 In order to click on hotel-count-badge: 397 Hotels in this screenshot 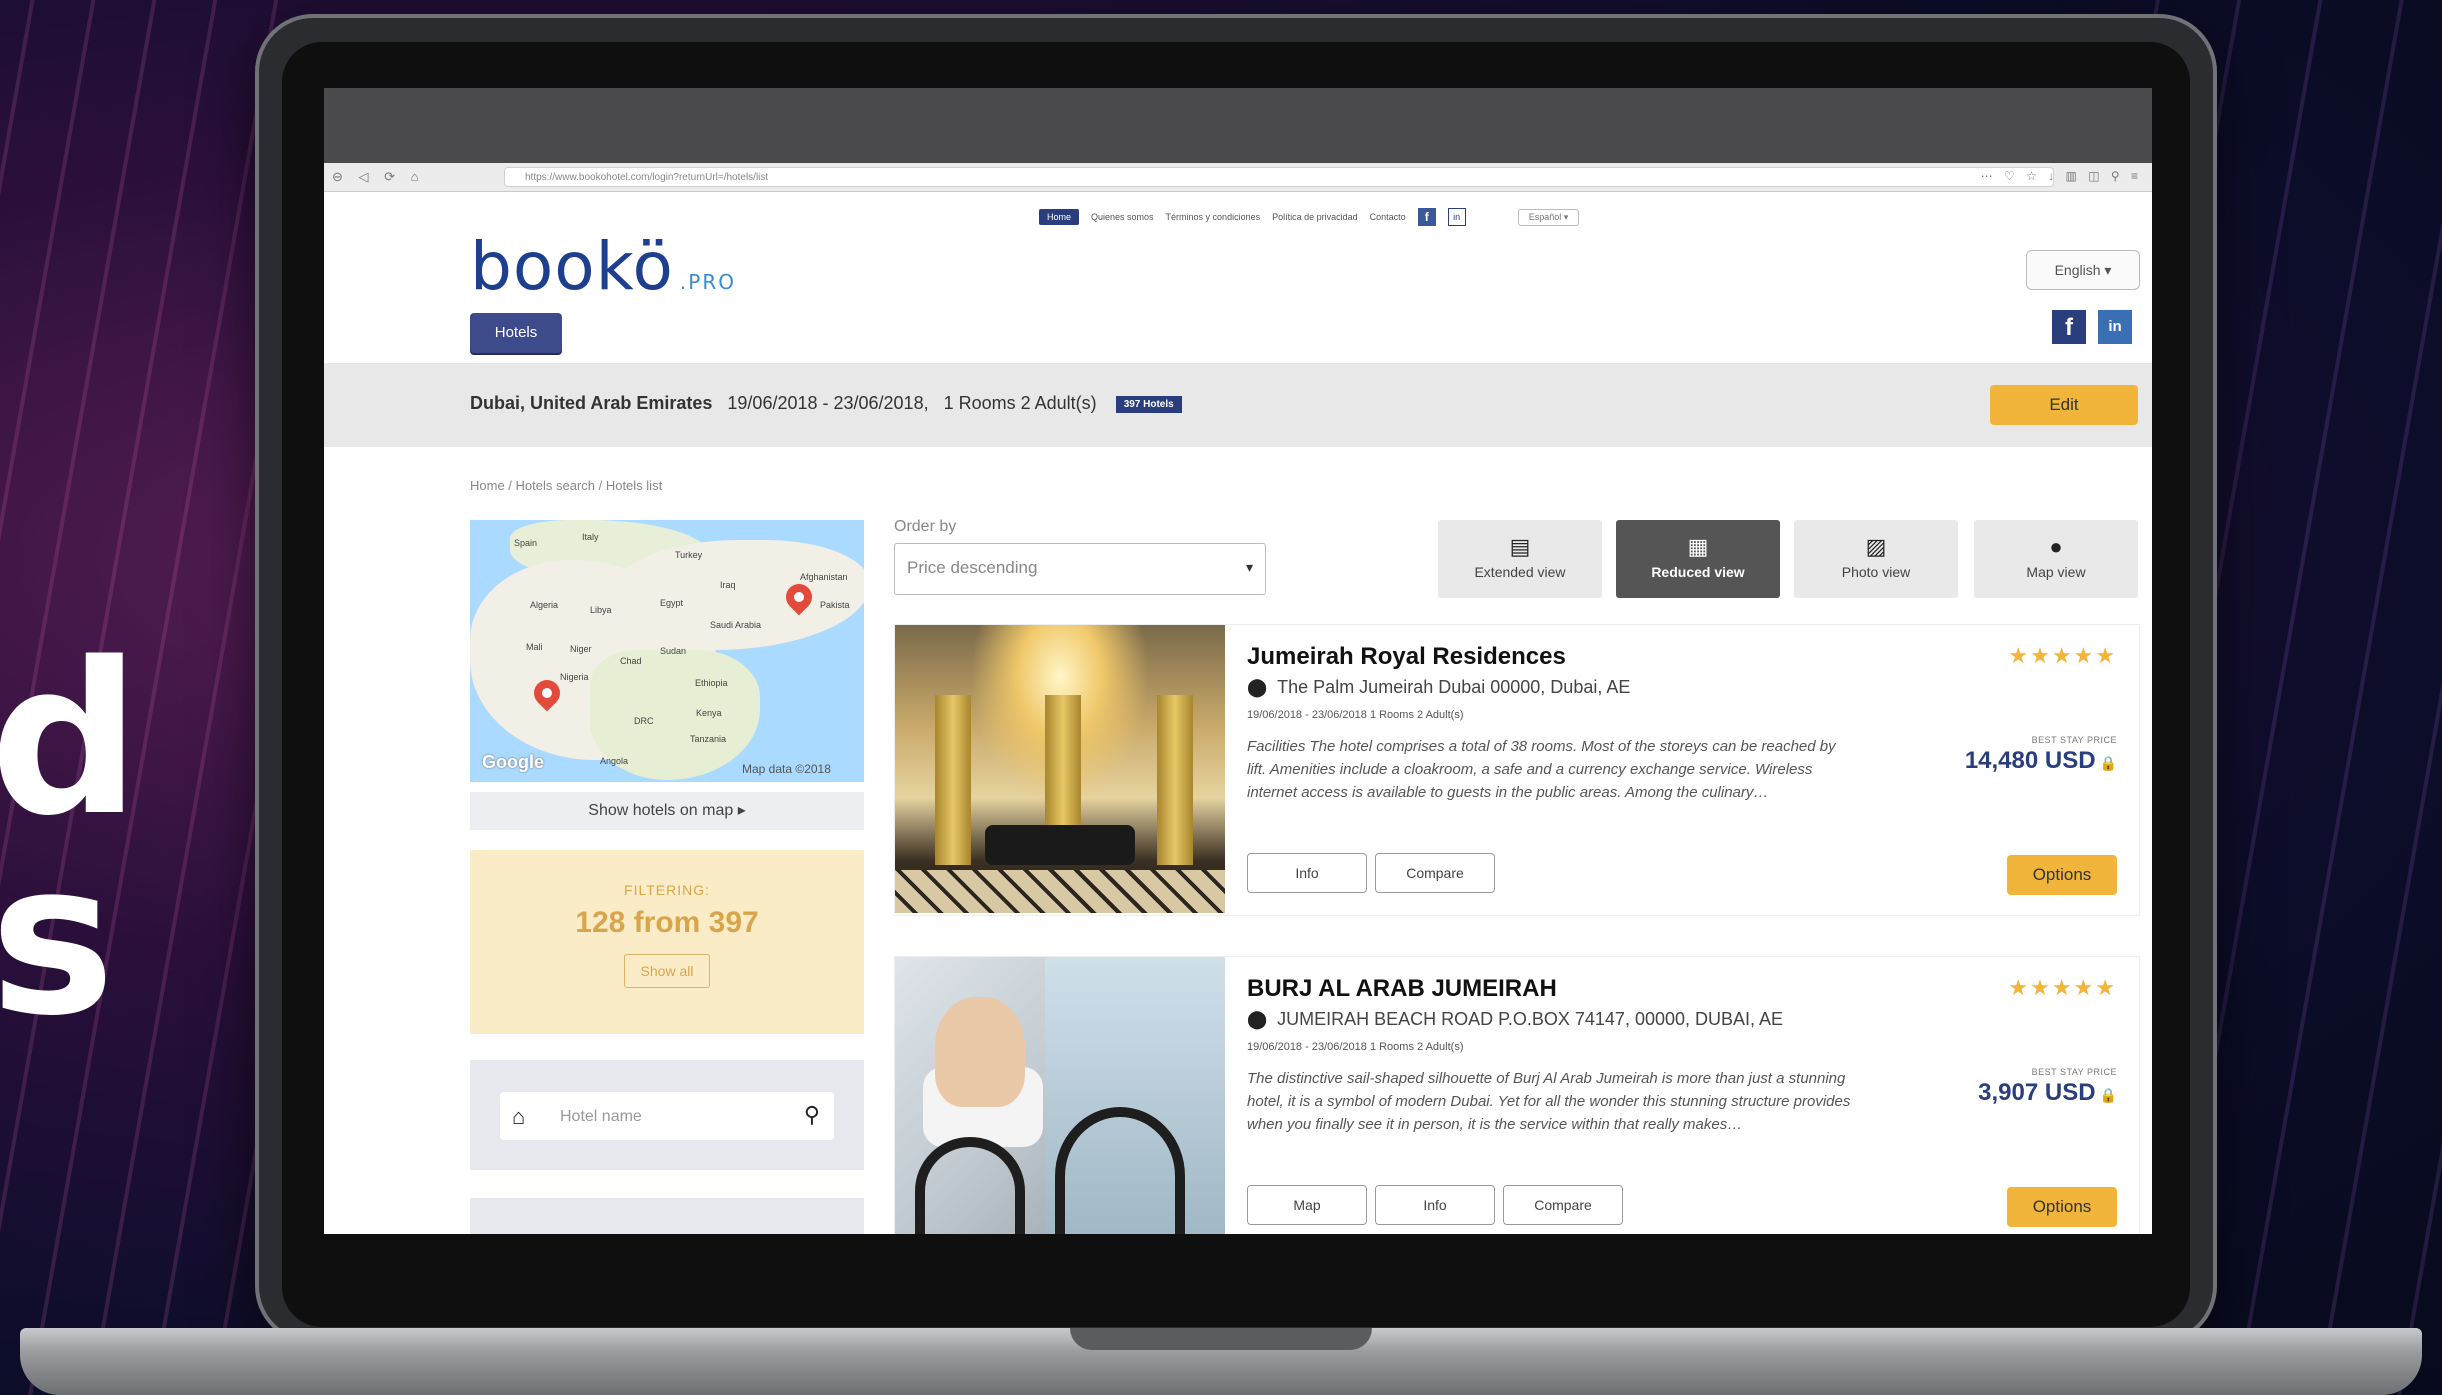, I will do `click(1148, 404)`.